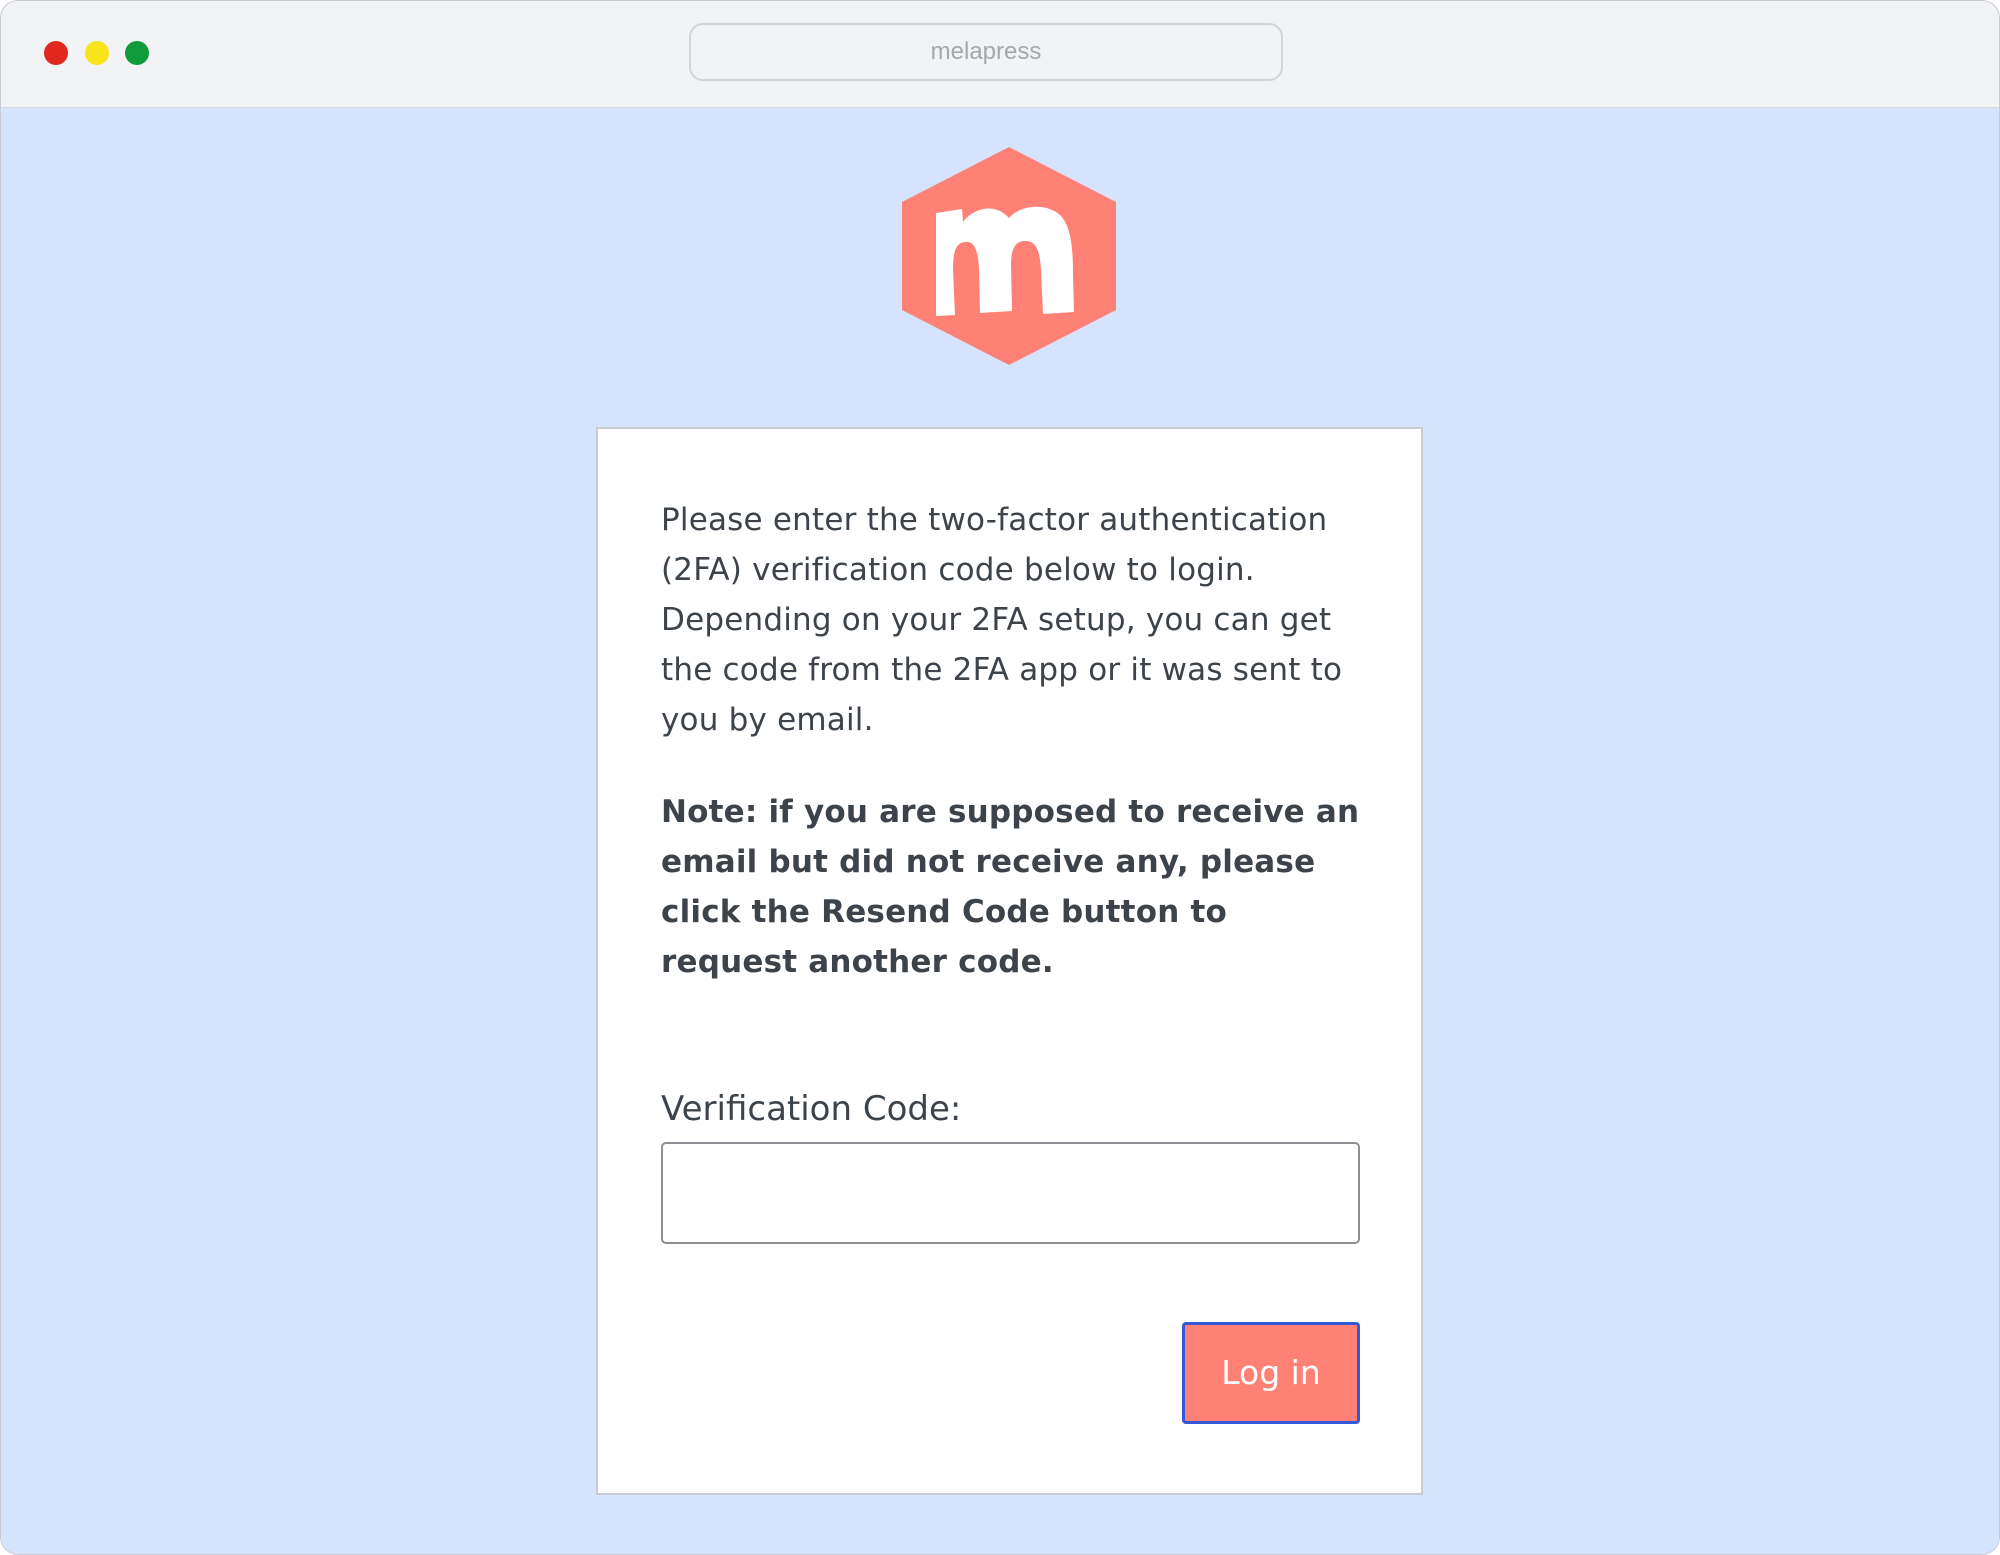  Describe the element at coordinates (56, 53) in the screenshot. I see `close-window-icon` at that location.